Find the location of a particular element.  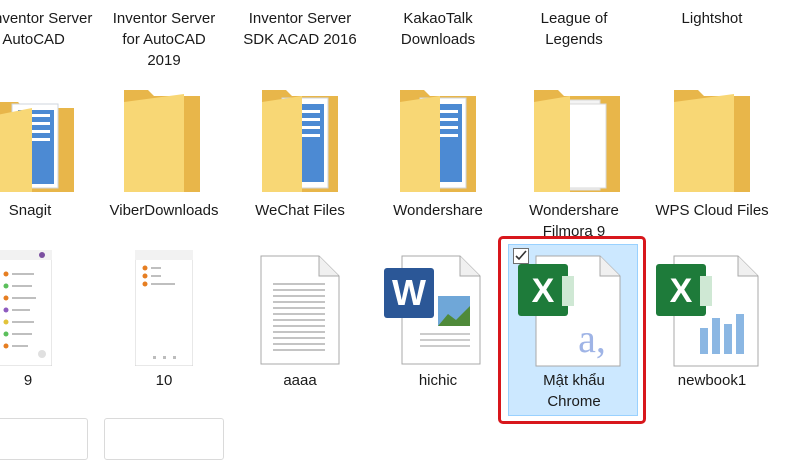

label-line: League of is located at coordinates (574, 18).